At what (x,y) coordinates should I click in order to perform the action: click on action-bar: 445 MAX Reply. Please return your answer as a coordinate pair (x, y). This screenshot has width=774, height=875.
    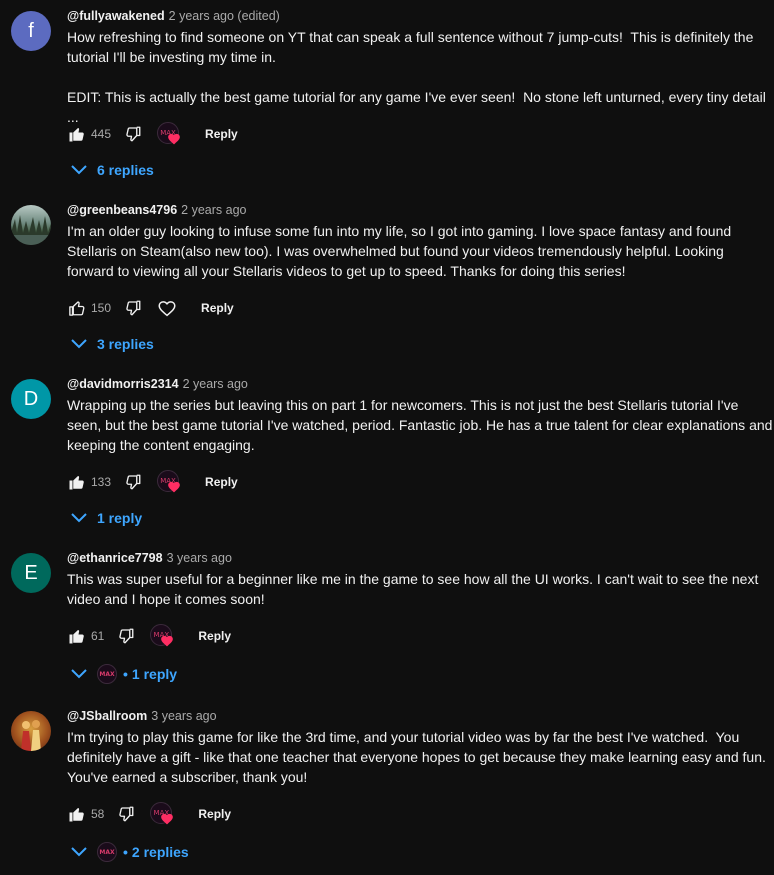
    Looking at the image, I should click on (152, 134).